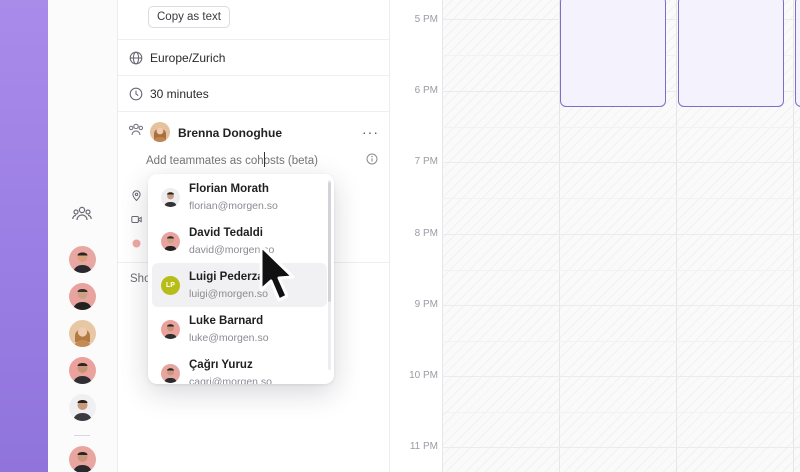  Describe the element at coordinates (226, 233) in the screenshot. I see `cohost-name: David Tedaldi` at that location.